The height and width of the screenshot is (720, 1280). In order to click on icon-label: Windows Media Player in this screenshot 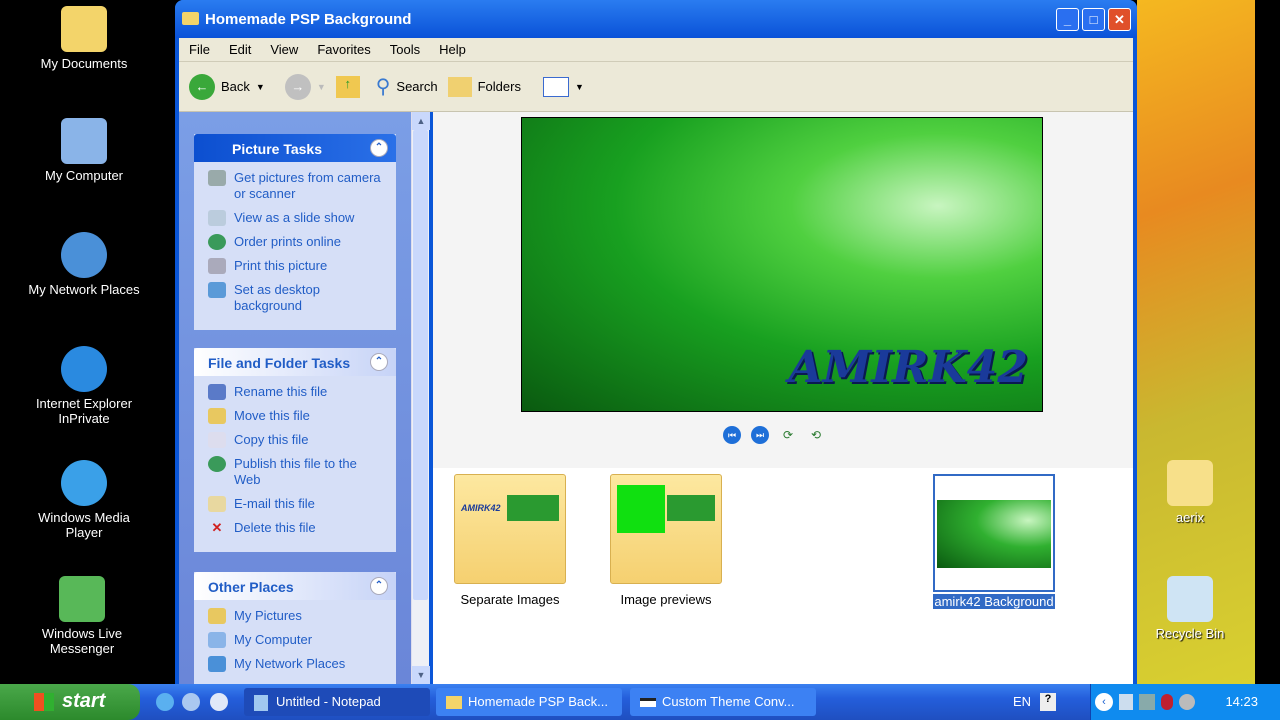, I will do `click(84, 525)`.